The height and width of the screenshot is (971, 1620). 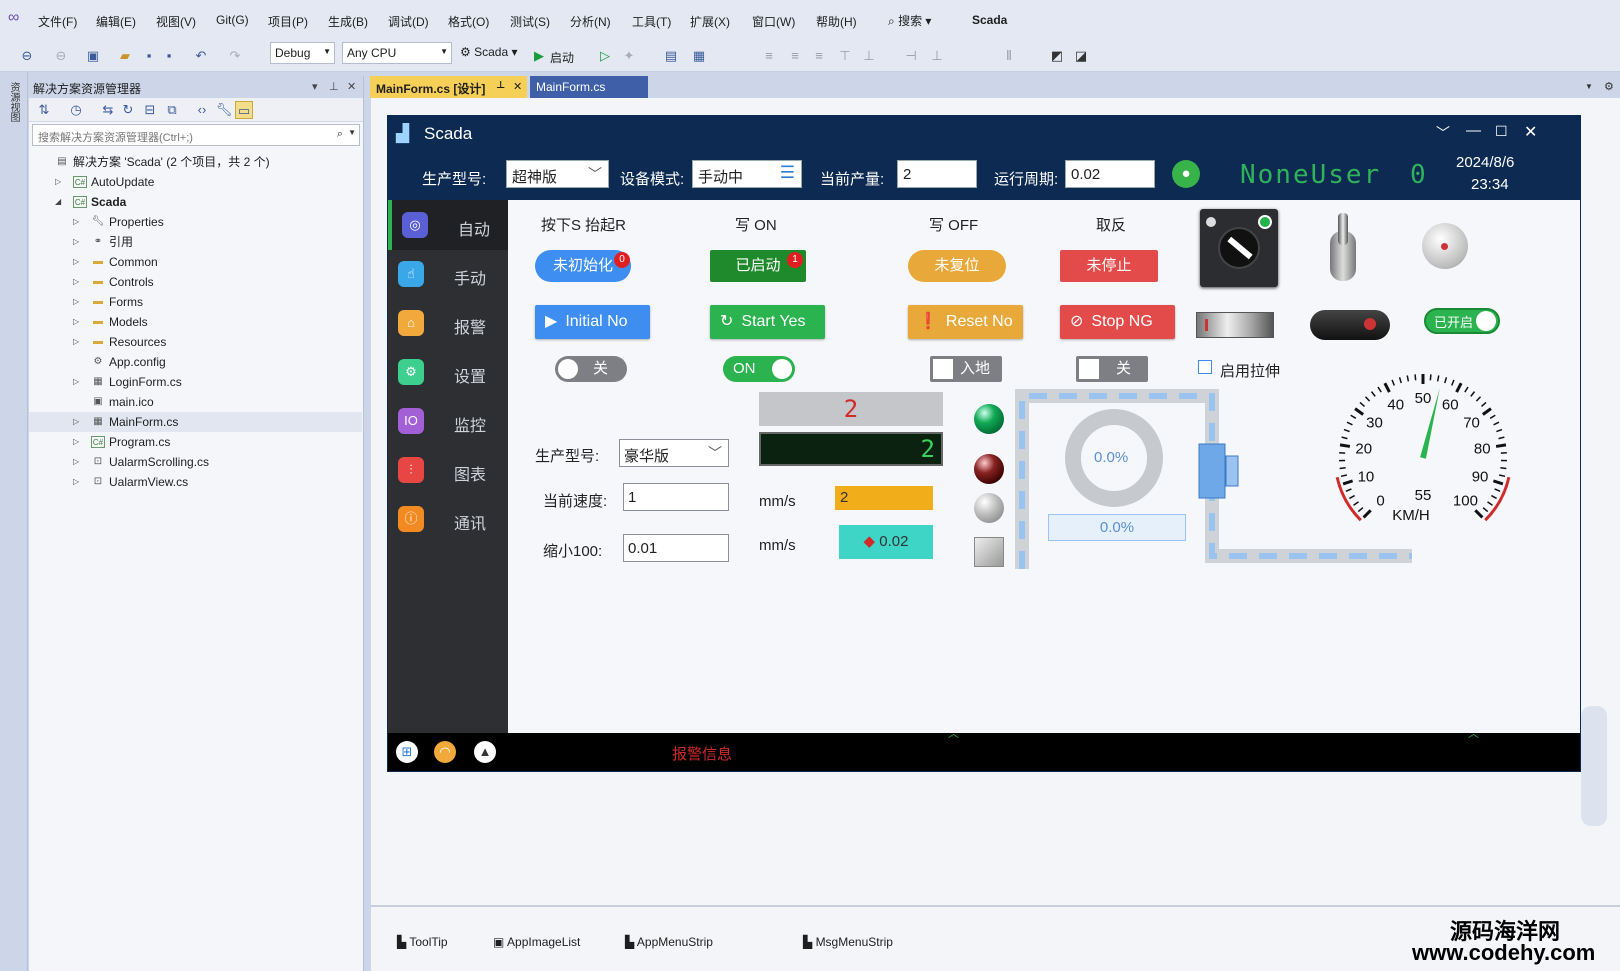 I want to click on send-back-icon: ◪, so click(x=1081, y=56).